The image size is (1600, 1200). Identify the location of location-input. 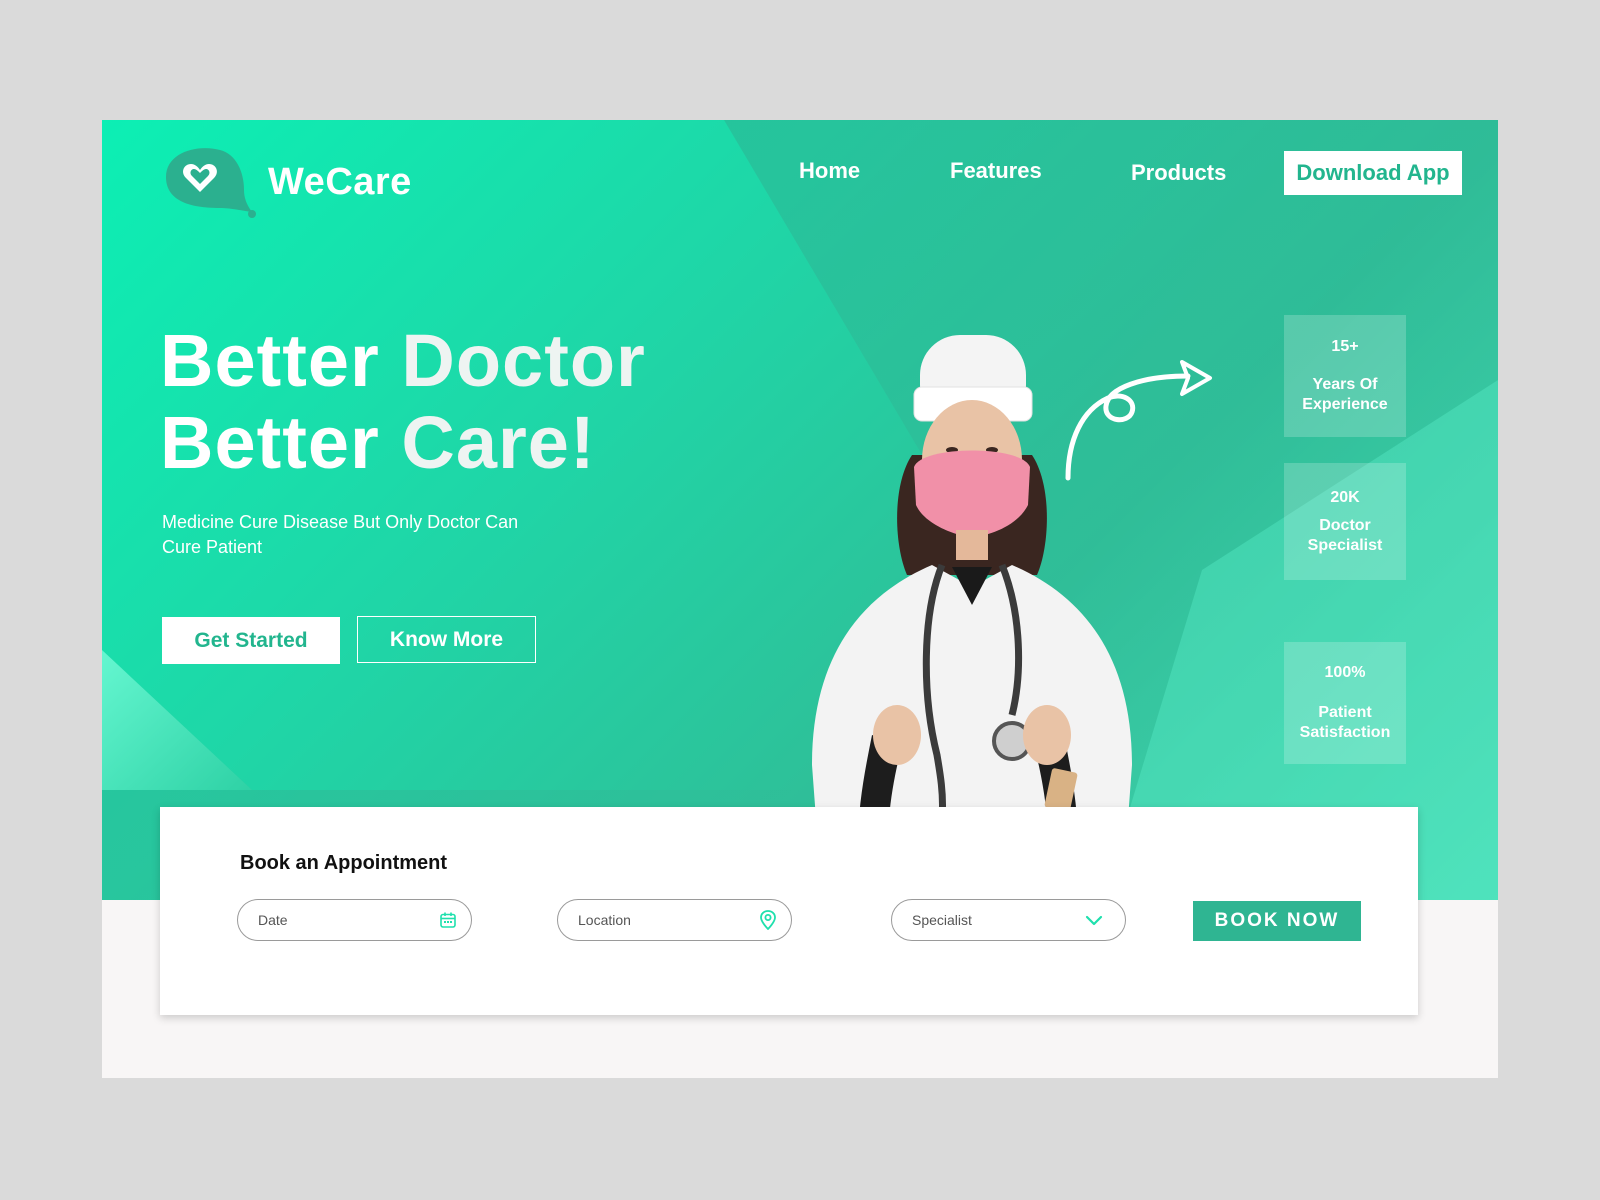
(668, 920).